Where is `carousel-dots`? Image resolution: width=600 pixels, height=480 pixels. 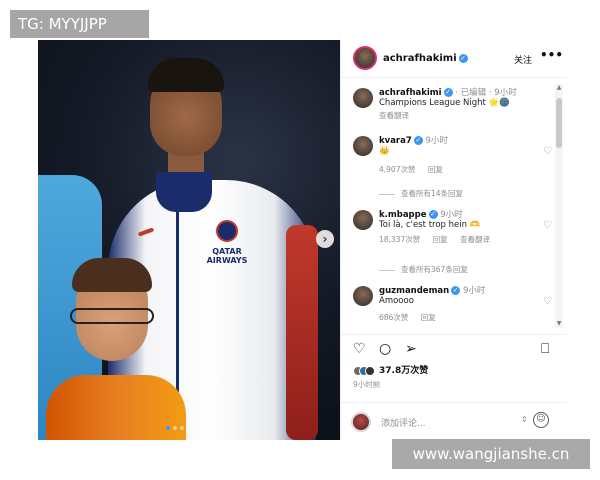
carousel-dots is located at coordinates (175, 428).